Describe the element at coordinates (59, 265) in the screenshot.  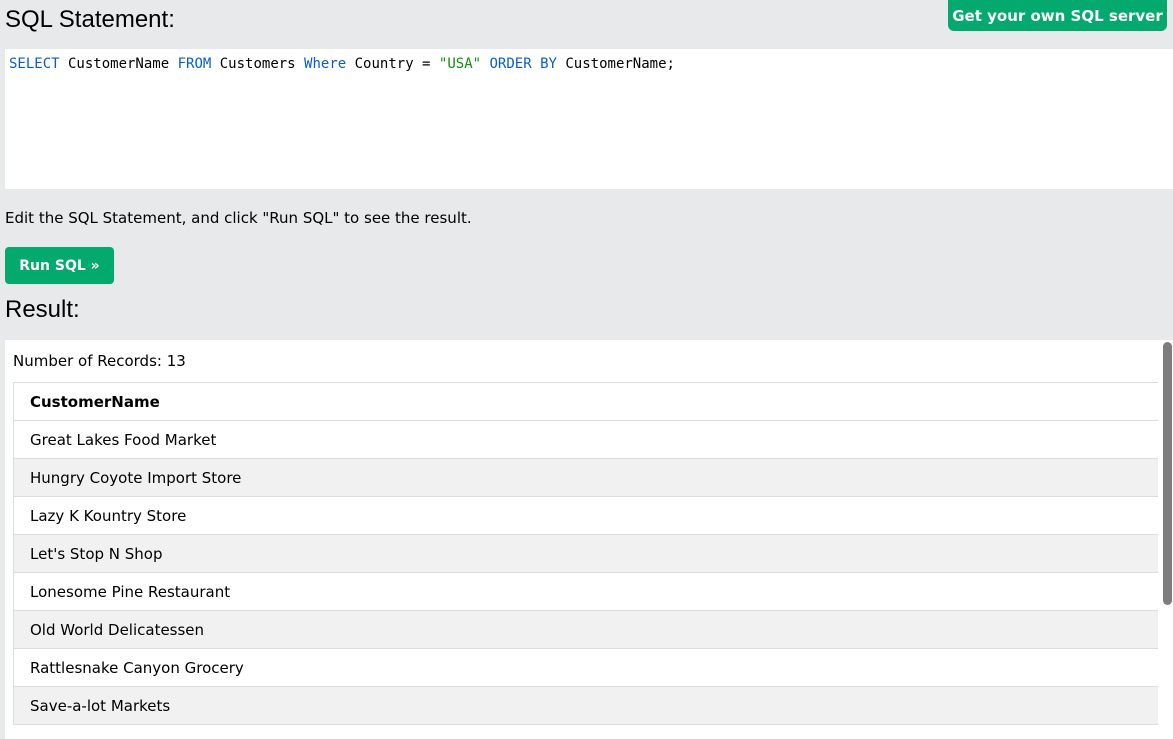
I see `run-sql-button: Run SQL »` at that location.